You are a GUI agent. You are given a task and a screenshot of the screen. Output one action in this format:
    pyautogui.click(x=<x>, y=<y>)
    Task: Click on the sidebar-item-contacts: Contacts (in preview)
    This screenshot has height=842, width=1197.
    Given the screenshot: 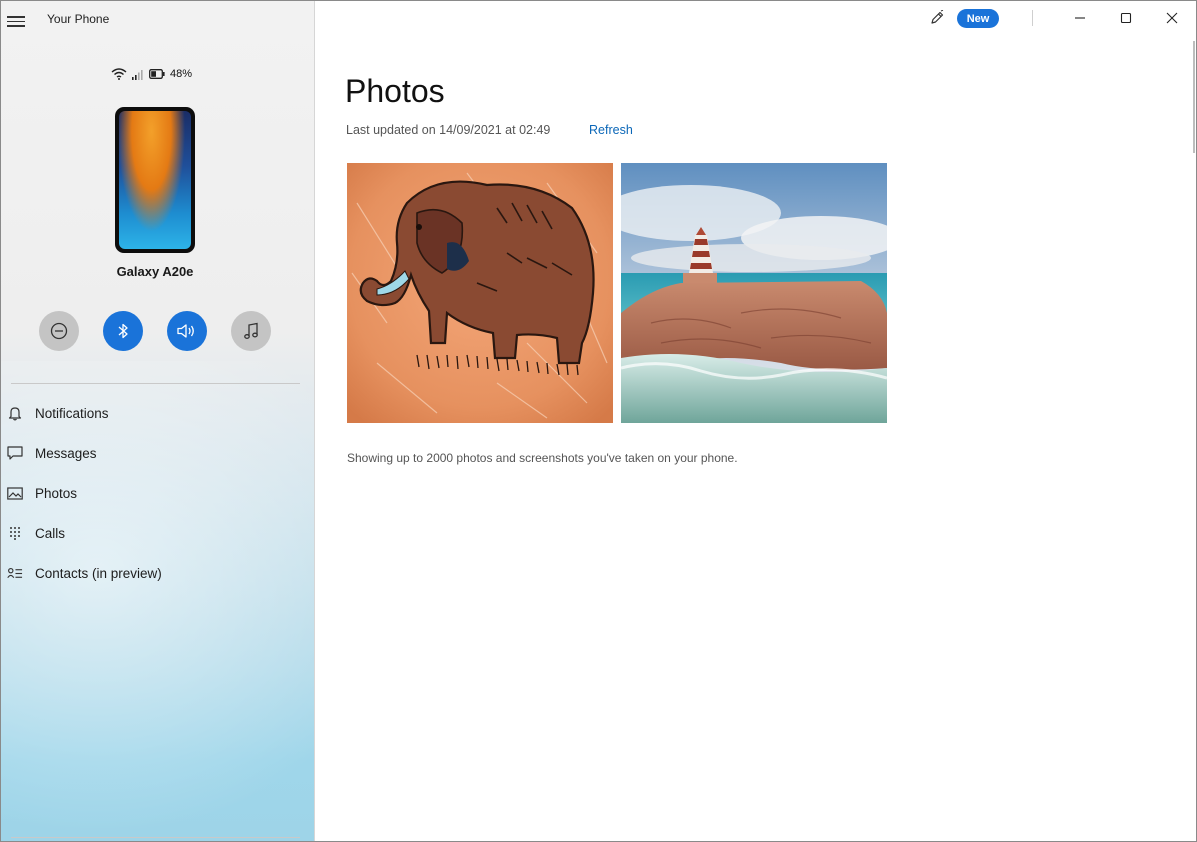 What is the action you would take?
    pyautogui.click(x=152, y=573)
    